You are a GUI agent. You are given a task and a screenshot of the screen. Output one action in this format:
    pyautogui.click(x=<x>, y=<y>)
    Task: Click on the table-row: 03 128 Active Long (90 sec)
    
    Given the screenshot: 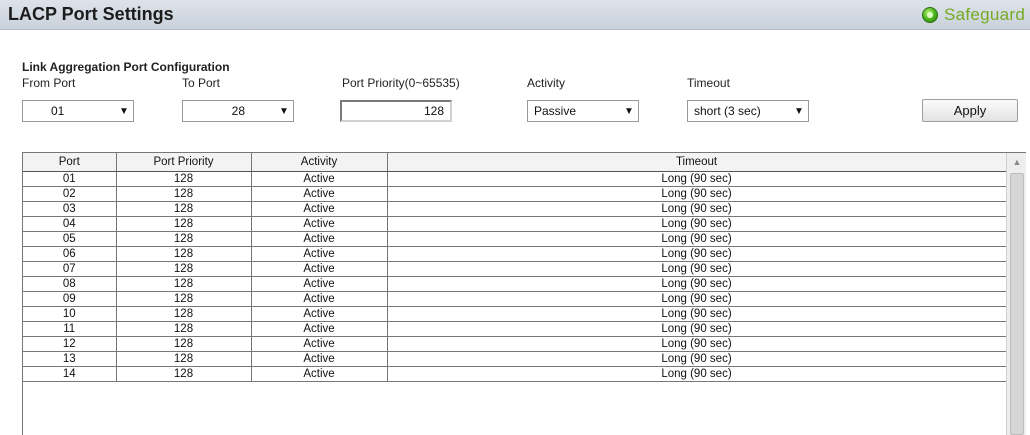 What is the action you would take?
    pyautogui.click(x=515, y=209)
    